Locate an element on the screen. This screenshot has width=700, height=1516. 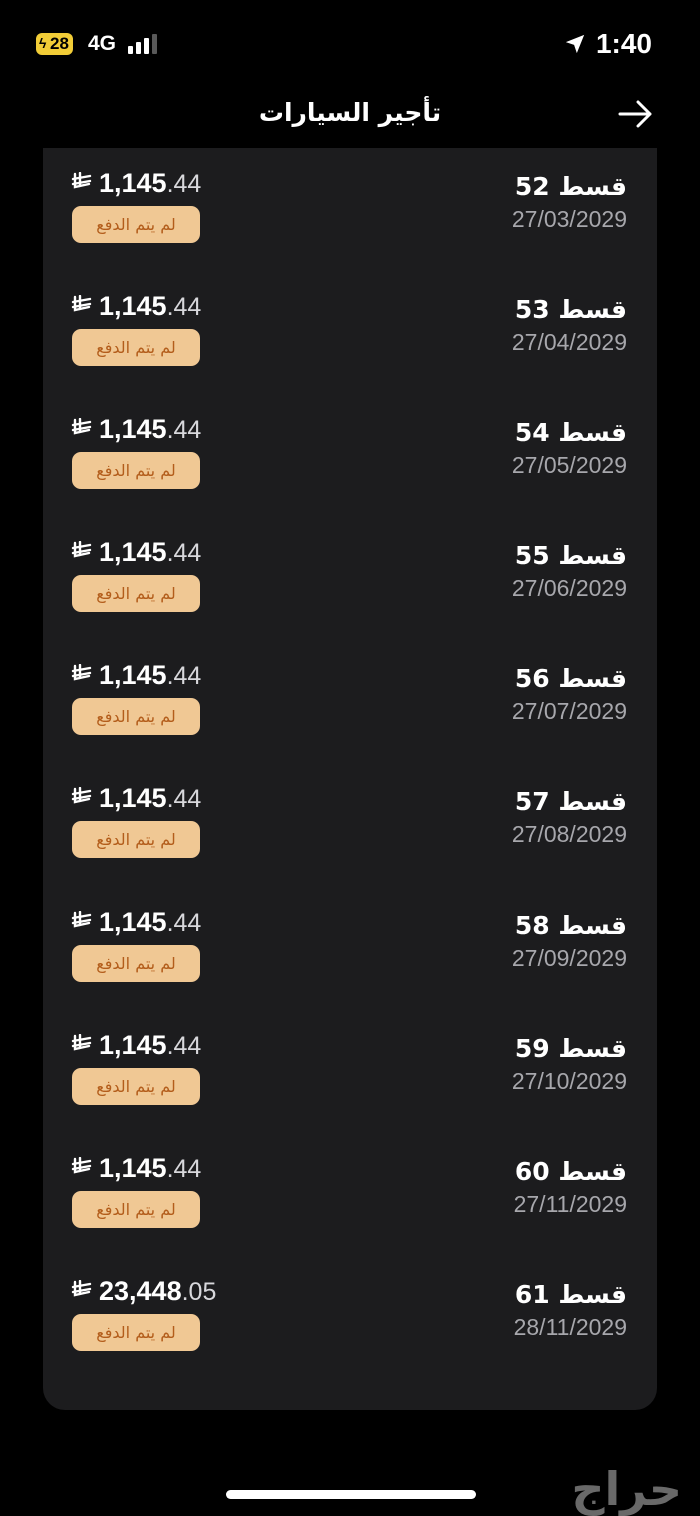
installment-label: قسط 54 is located at coordinates (570, 432).